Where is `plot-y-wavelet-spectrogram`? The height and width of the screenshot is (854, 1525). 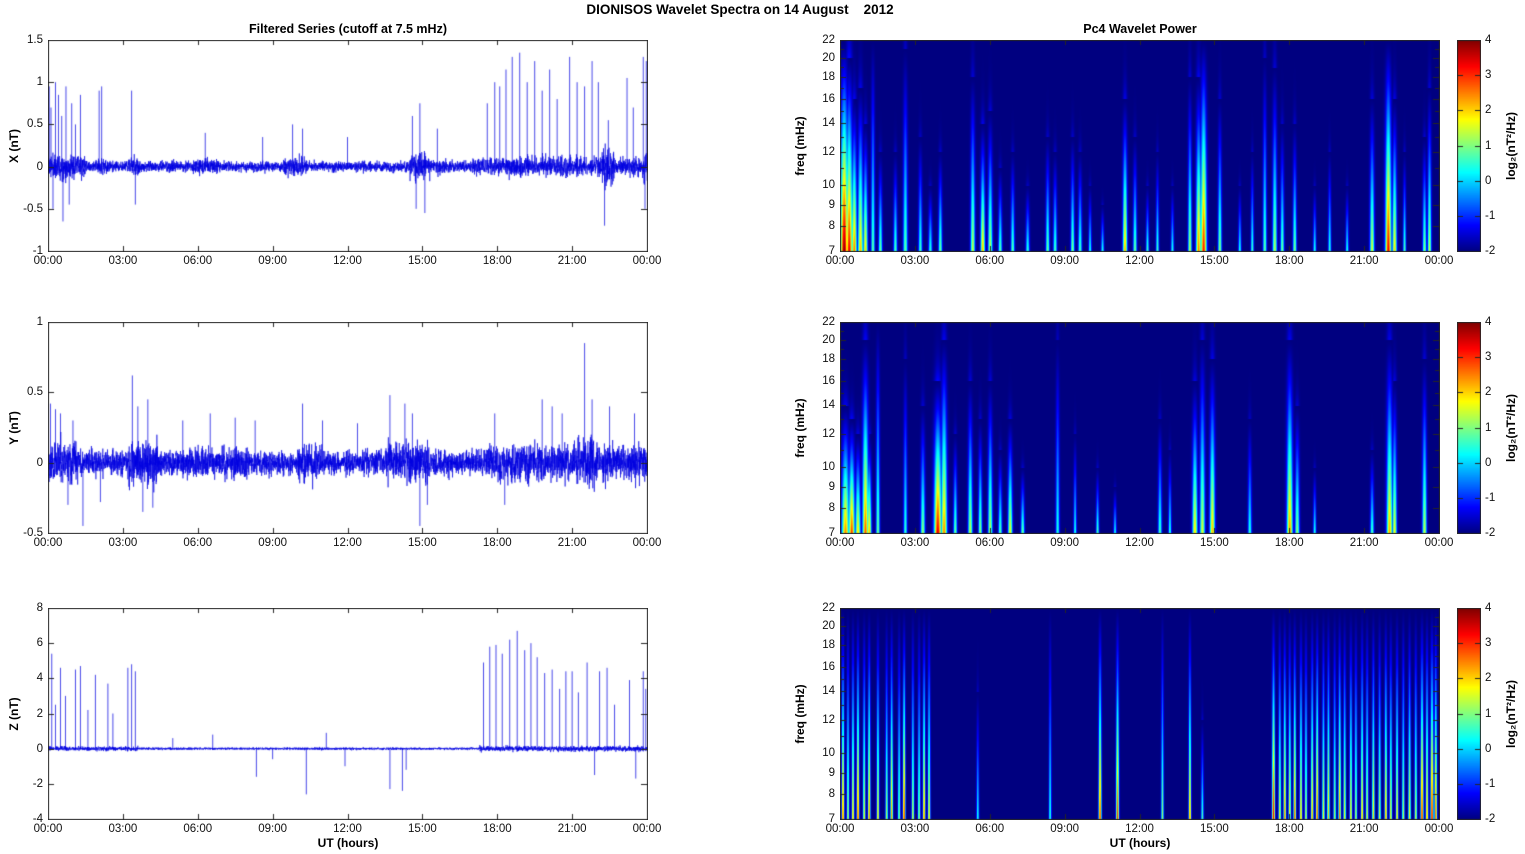
plot-y-wavelet-spectrogram is located at coordinates (1140, 428).